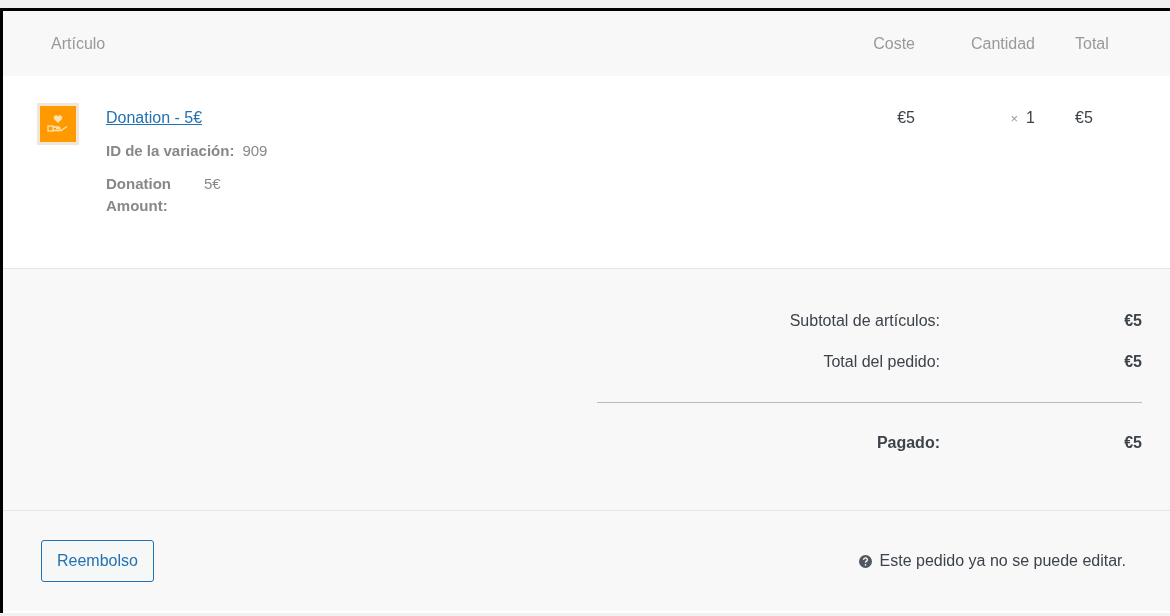 Image resolution: width=1170 pixels, height=616 pixels. I want to click on total-label: Total del pedido:, so click(881, 361).